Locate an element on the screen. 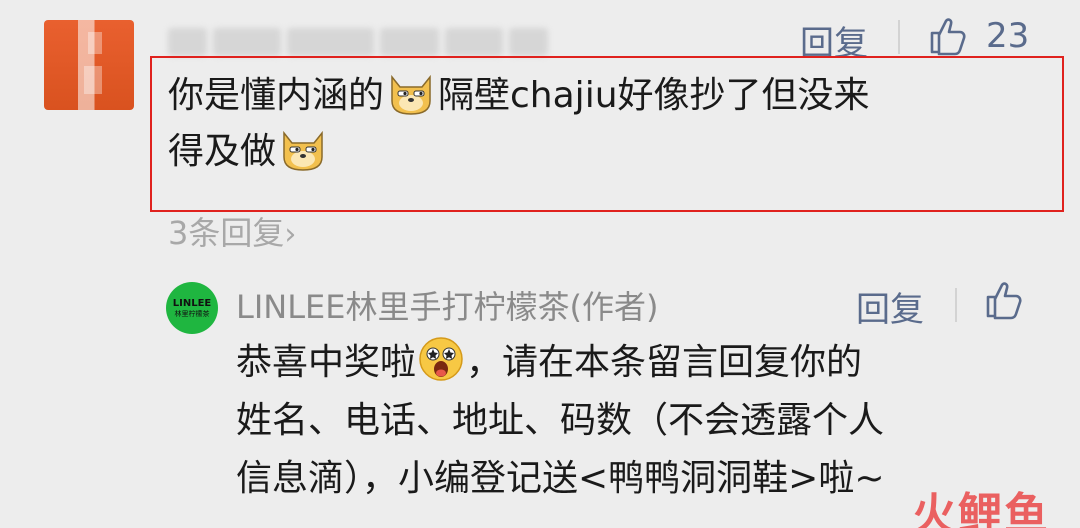 The height and width of the screenshot is (528, 1080). reply-text-part: 信息滴），小编登记送<鸭鸭洞洞鞋>啦~ is located at coordinates (560, 478).